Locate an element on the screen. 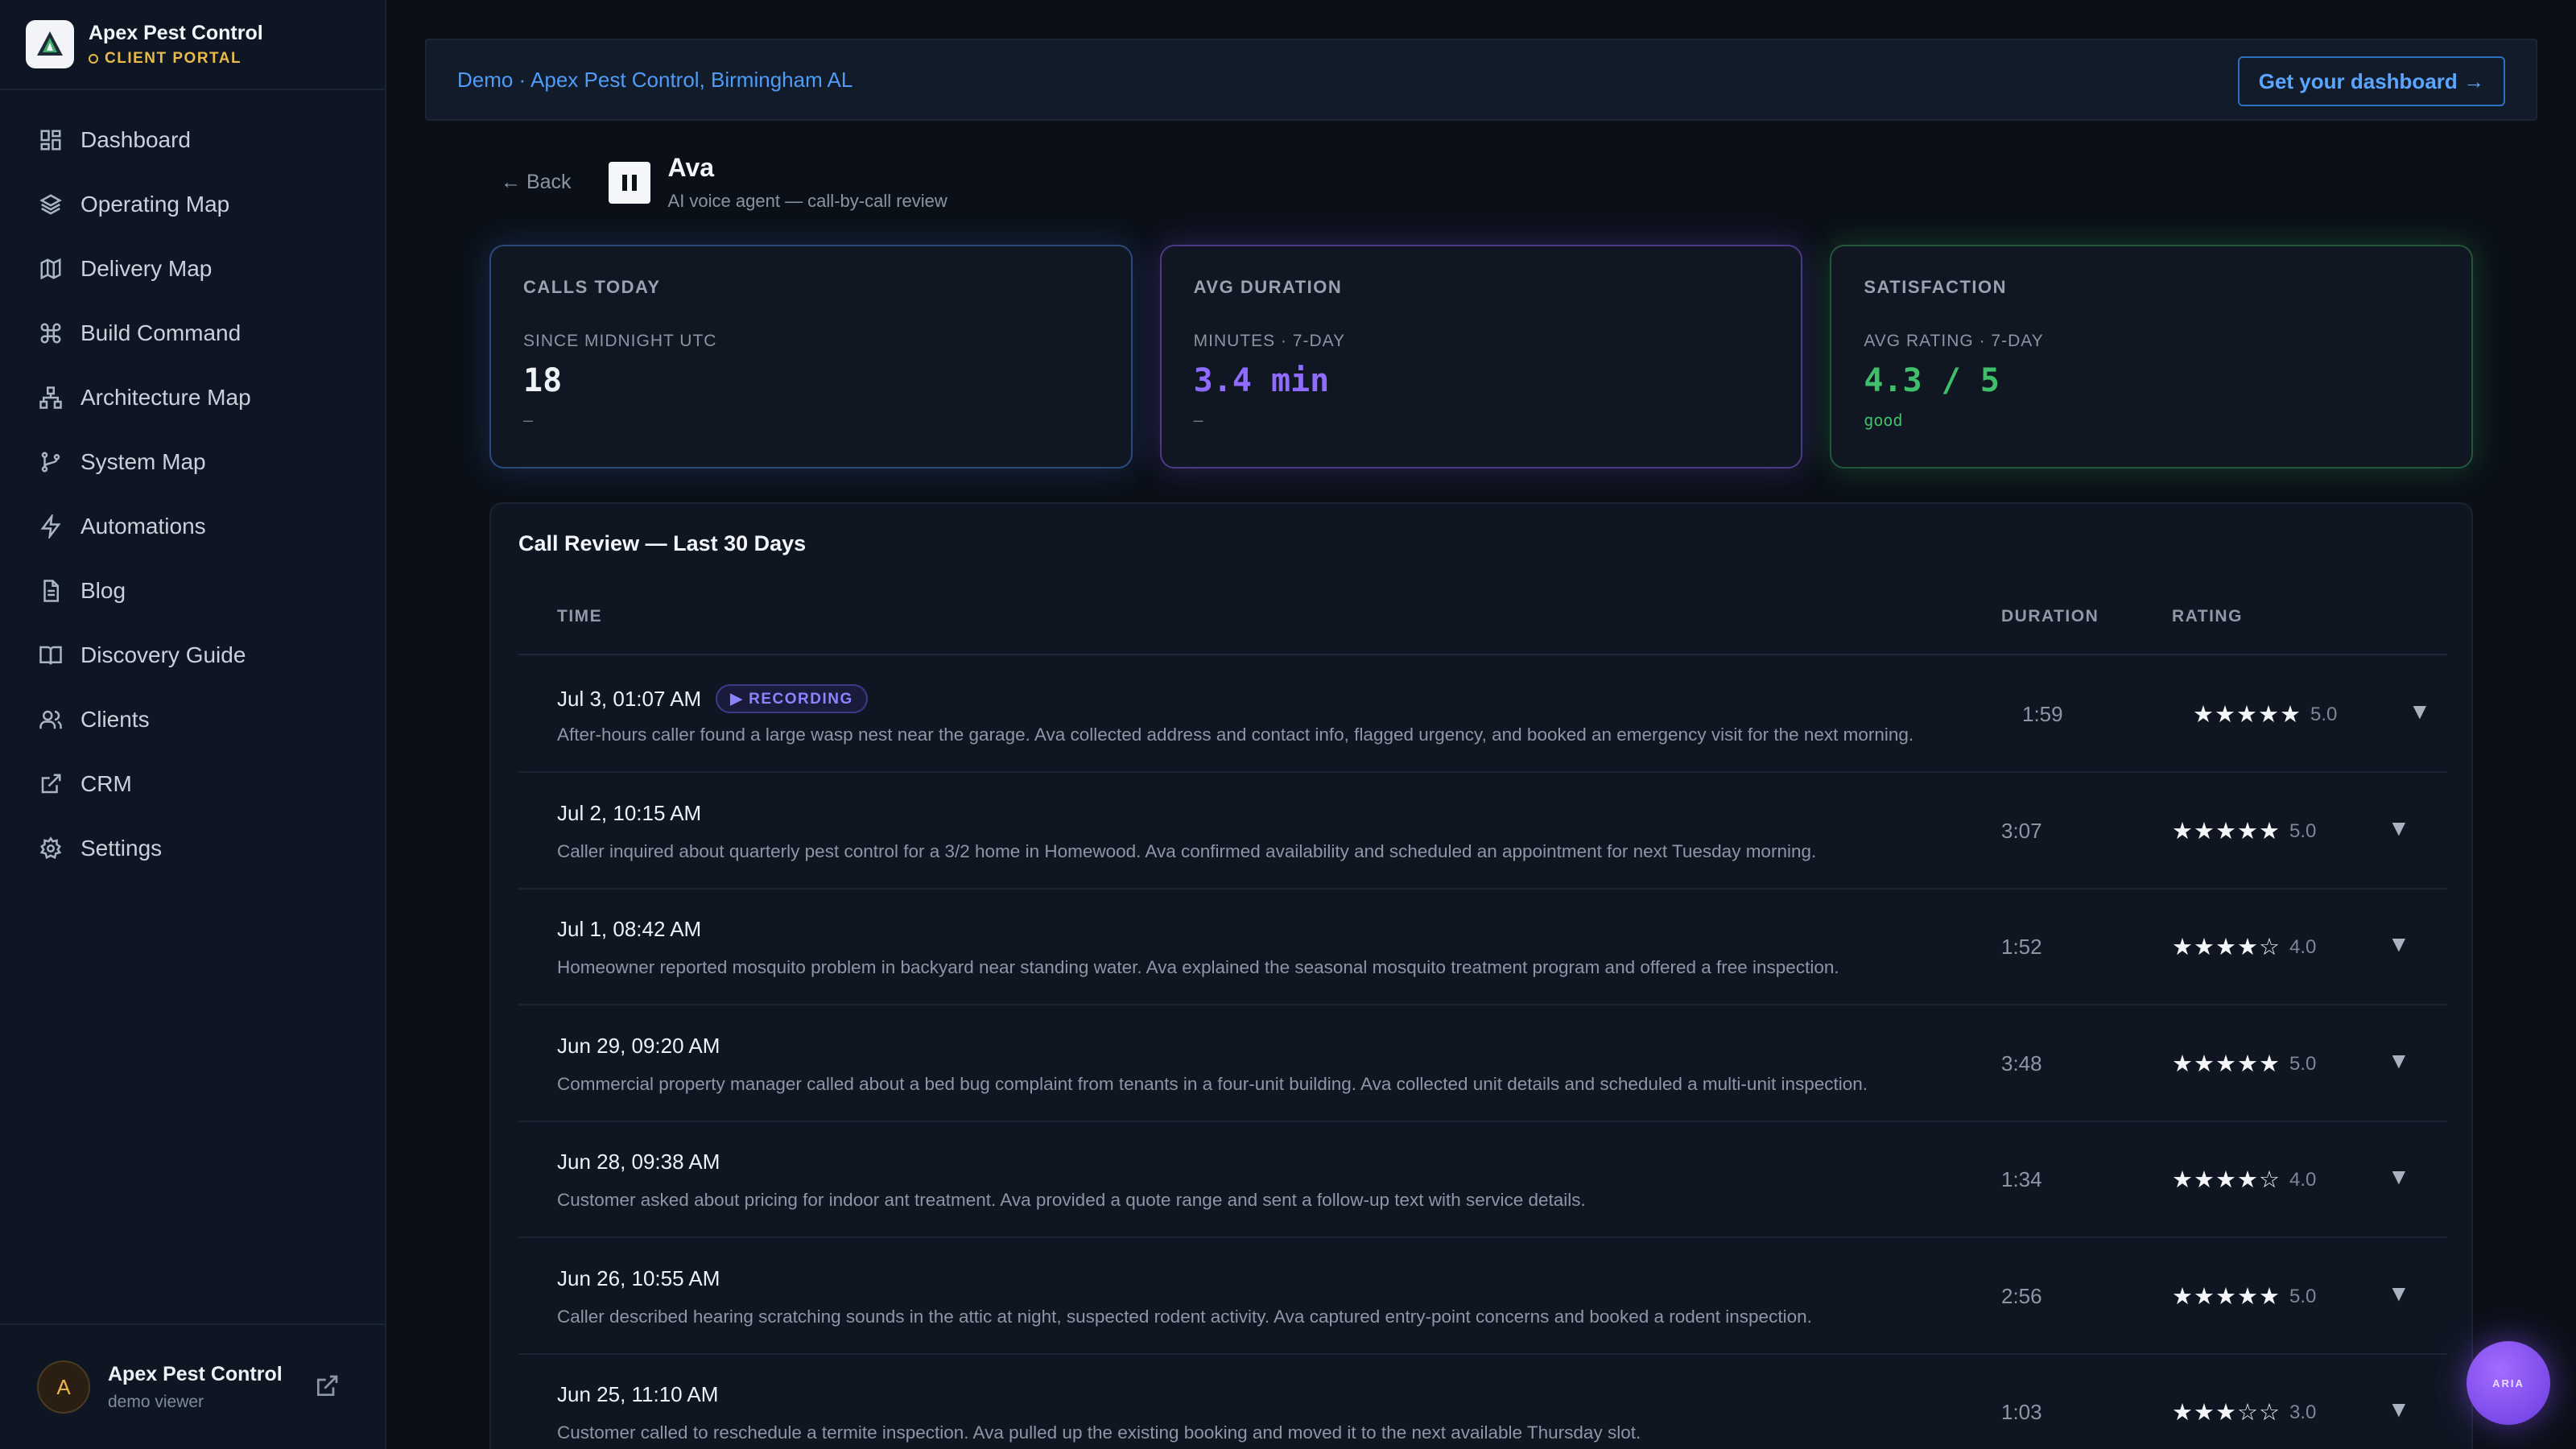 This screenshot has width=2576, height=1449. call-time-text: Jun 28, 09:38 AM is located at coordinates (638, 1162).